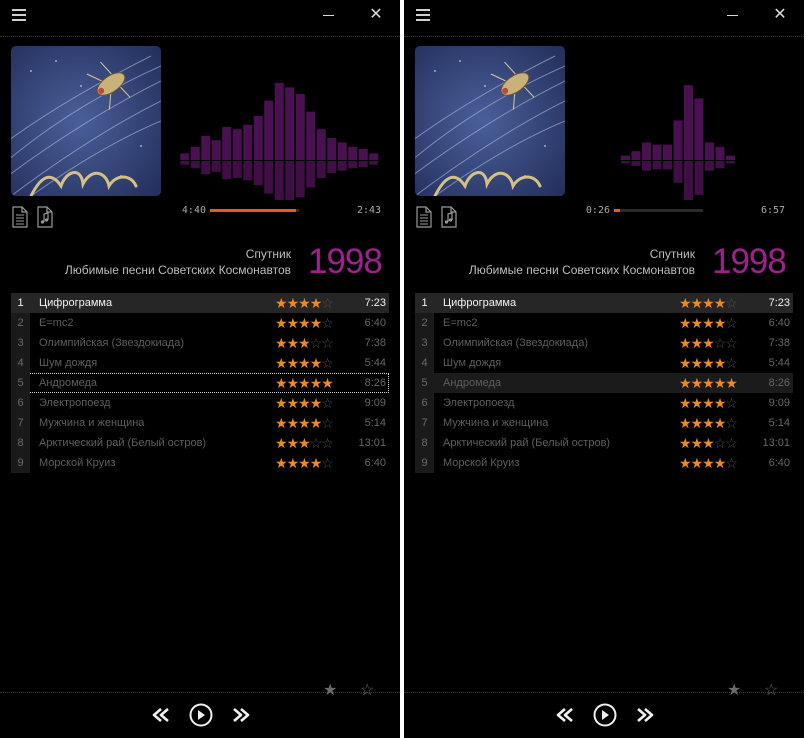 The image size is (806, 738). I want to click on music-file-icon, so click(449, 217).